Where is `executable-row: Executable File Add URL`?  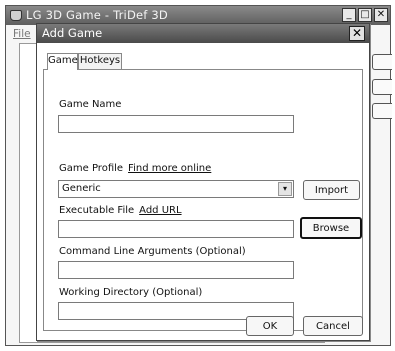
executable-row: Executable File Add URL is located at coordinates (120, 210).